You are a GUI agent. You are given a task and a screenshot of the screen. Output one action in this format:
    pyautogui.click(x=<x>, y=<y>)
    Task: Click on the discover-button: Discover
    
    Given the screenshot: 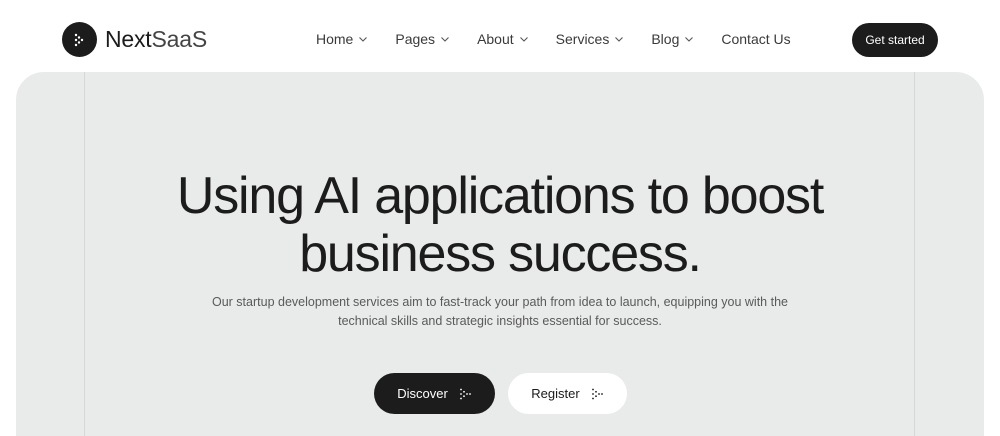 What is the action you would take?
    pyautogui.click(x=434, y=393)
    